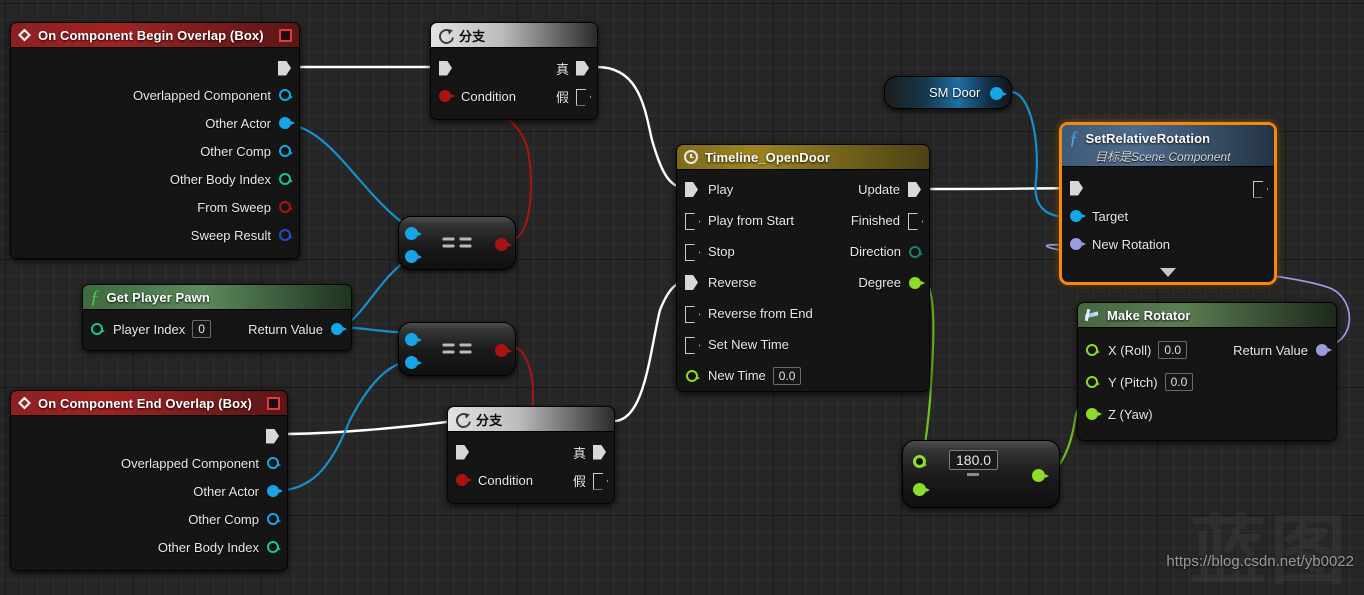  What do you see at coordinates (217, 329) in the screenshot?
I see `pin-row-player-index: Player Index 0 Return Value` at bounding box center [217, 329].